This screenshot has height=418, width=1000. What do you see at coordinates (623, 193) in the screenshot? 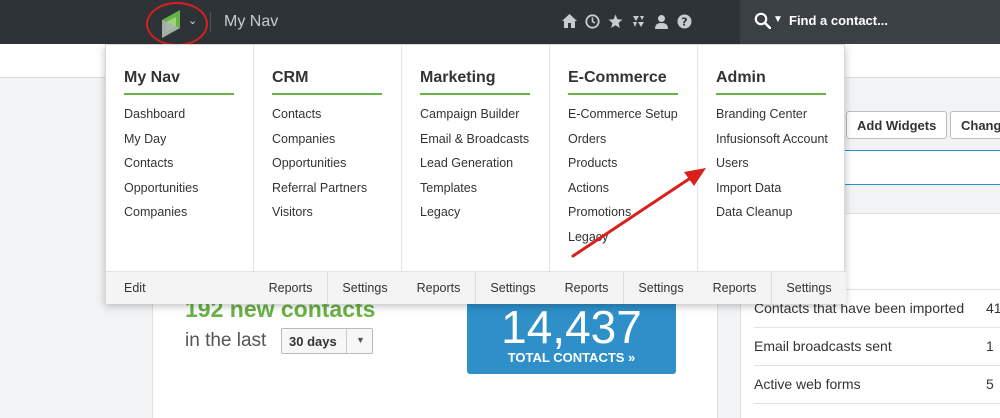
I see `menu-item-actions: Actions` at bounding box center [623, 193].